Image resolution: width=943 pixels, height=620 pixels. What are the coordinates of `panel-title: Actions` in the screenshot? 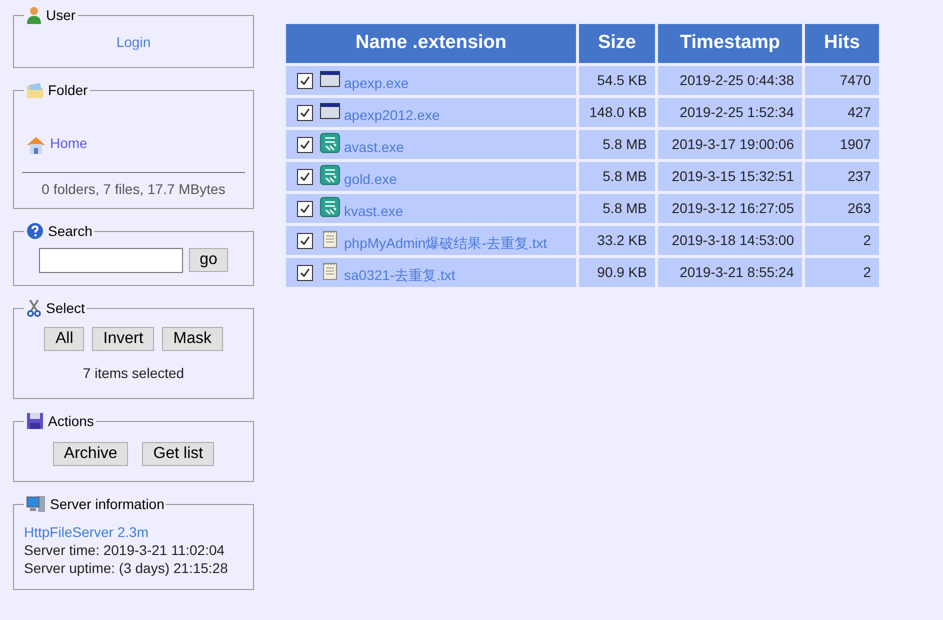 It's located at (71, 421).